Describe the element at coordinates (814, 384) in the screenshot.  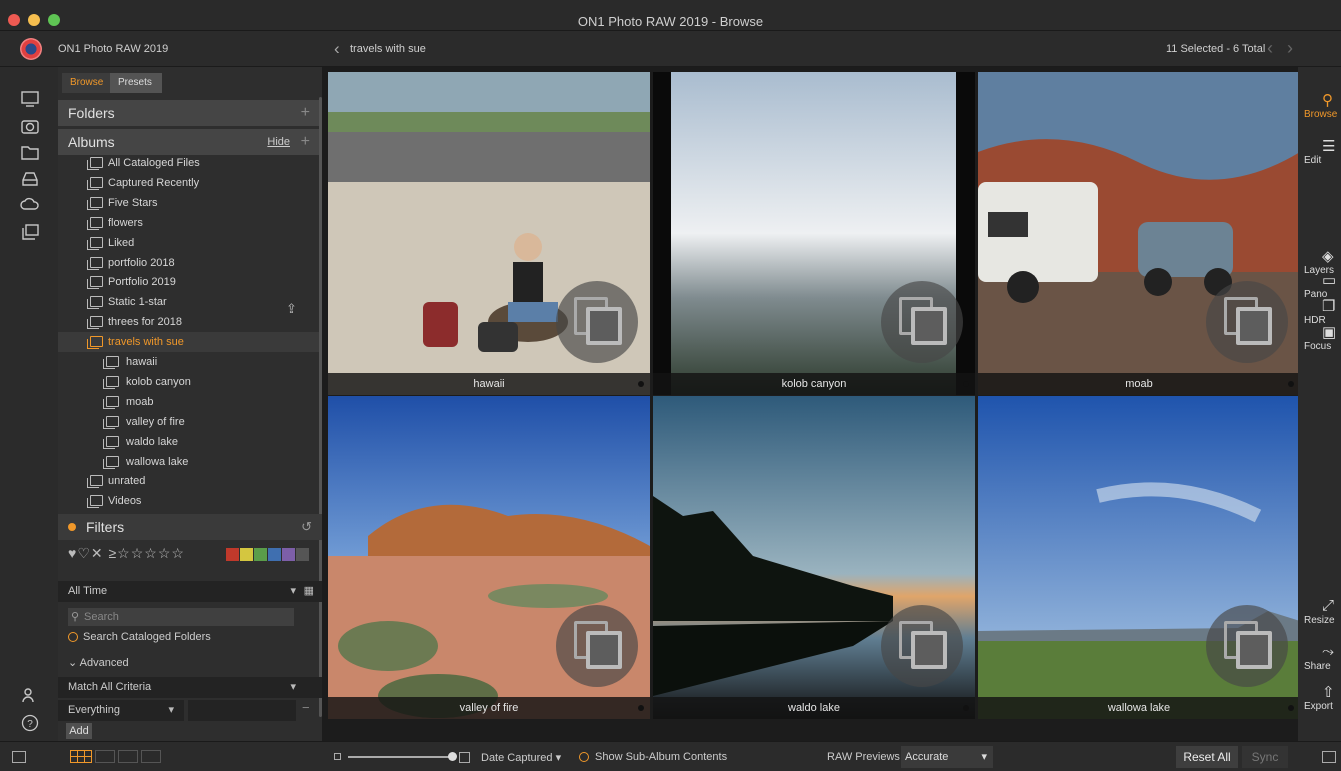
I see `photo-caption: kolob canyon` at that location.